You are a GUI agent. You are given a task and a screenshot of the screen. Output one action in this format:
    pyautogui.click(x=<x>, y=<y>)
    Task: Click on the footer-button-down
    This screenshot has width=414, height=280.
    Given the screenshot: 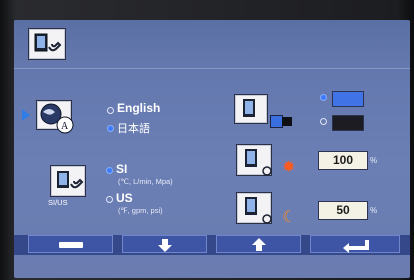 What is the action you would take?
    pyautogui.click(x=164, y=244)
    